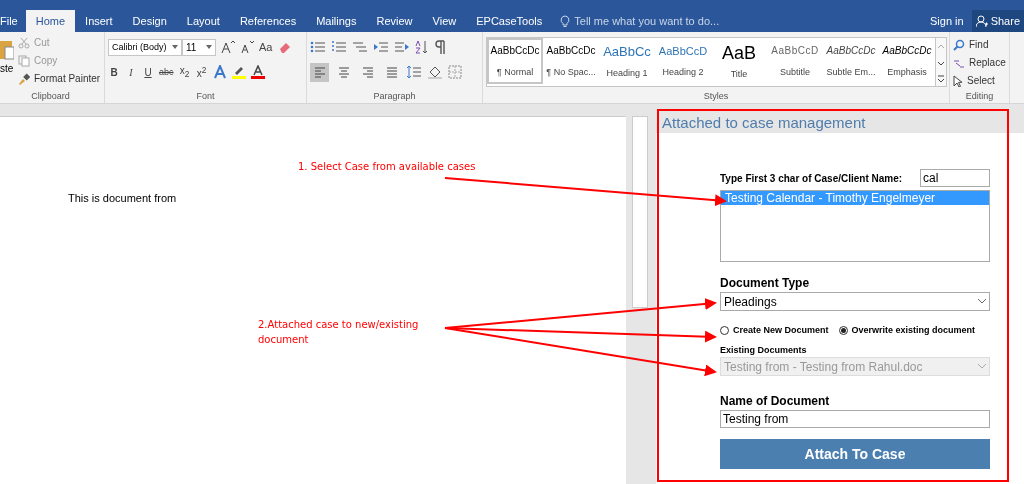  What do you see at coordinates (7, 63) in the screenshot?
I see `paste-button: ste` at bounding box center [7, 63].